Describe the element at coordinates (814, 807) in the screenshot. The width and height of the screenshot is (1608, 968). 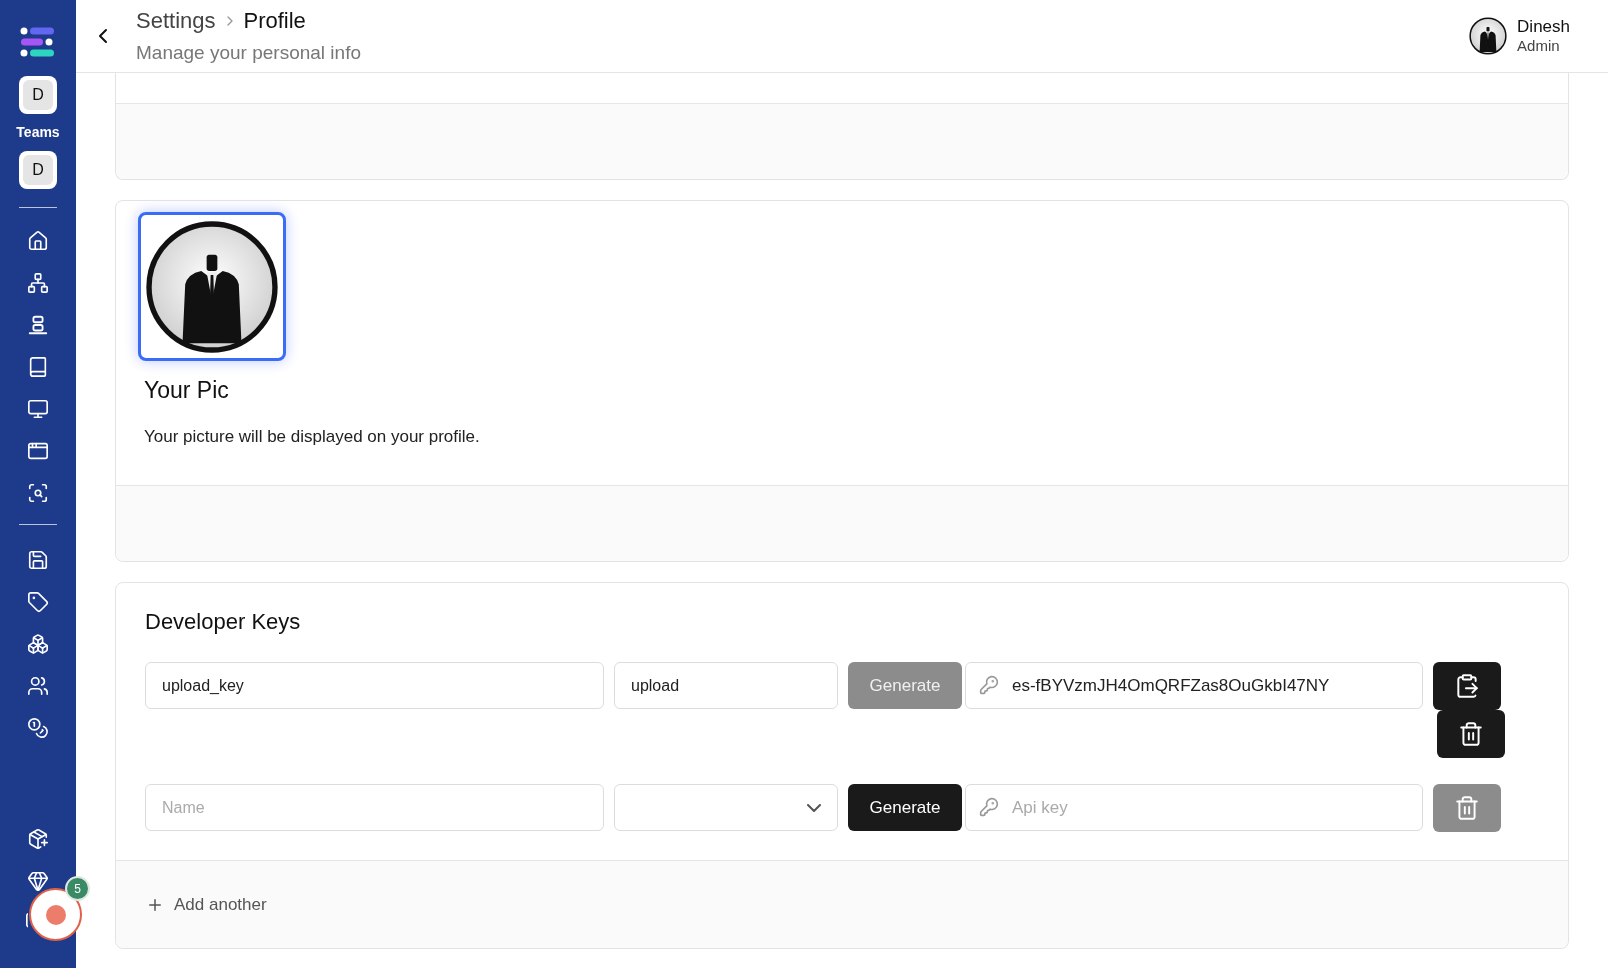
I see `chevron-down-icon` at that location.